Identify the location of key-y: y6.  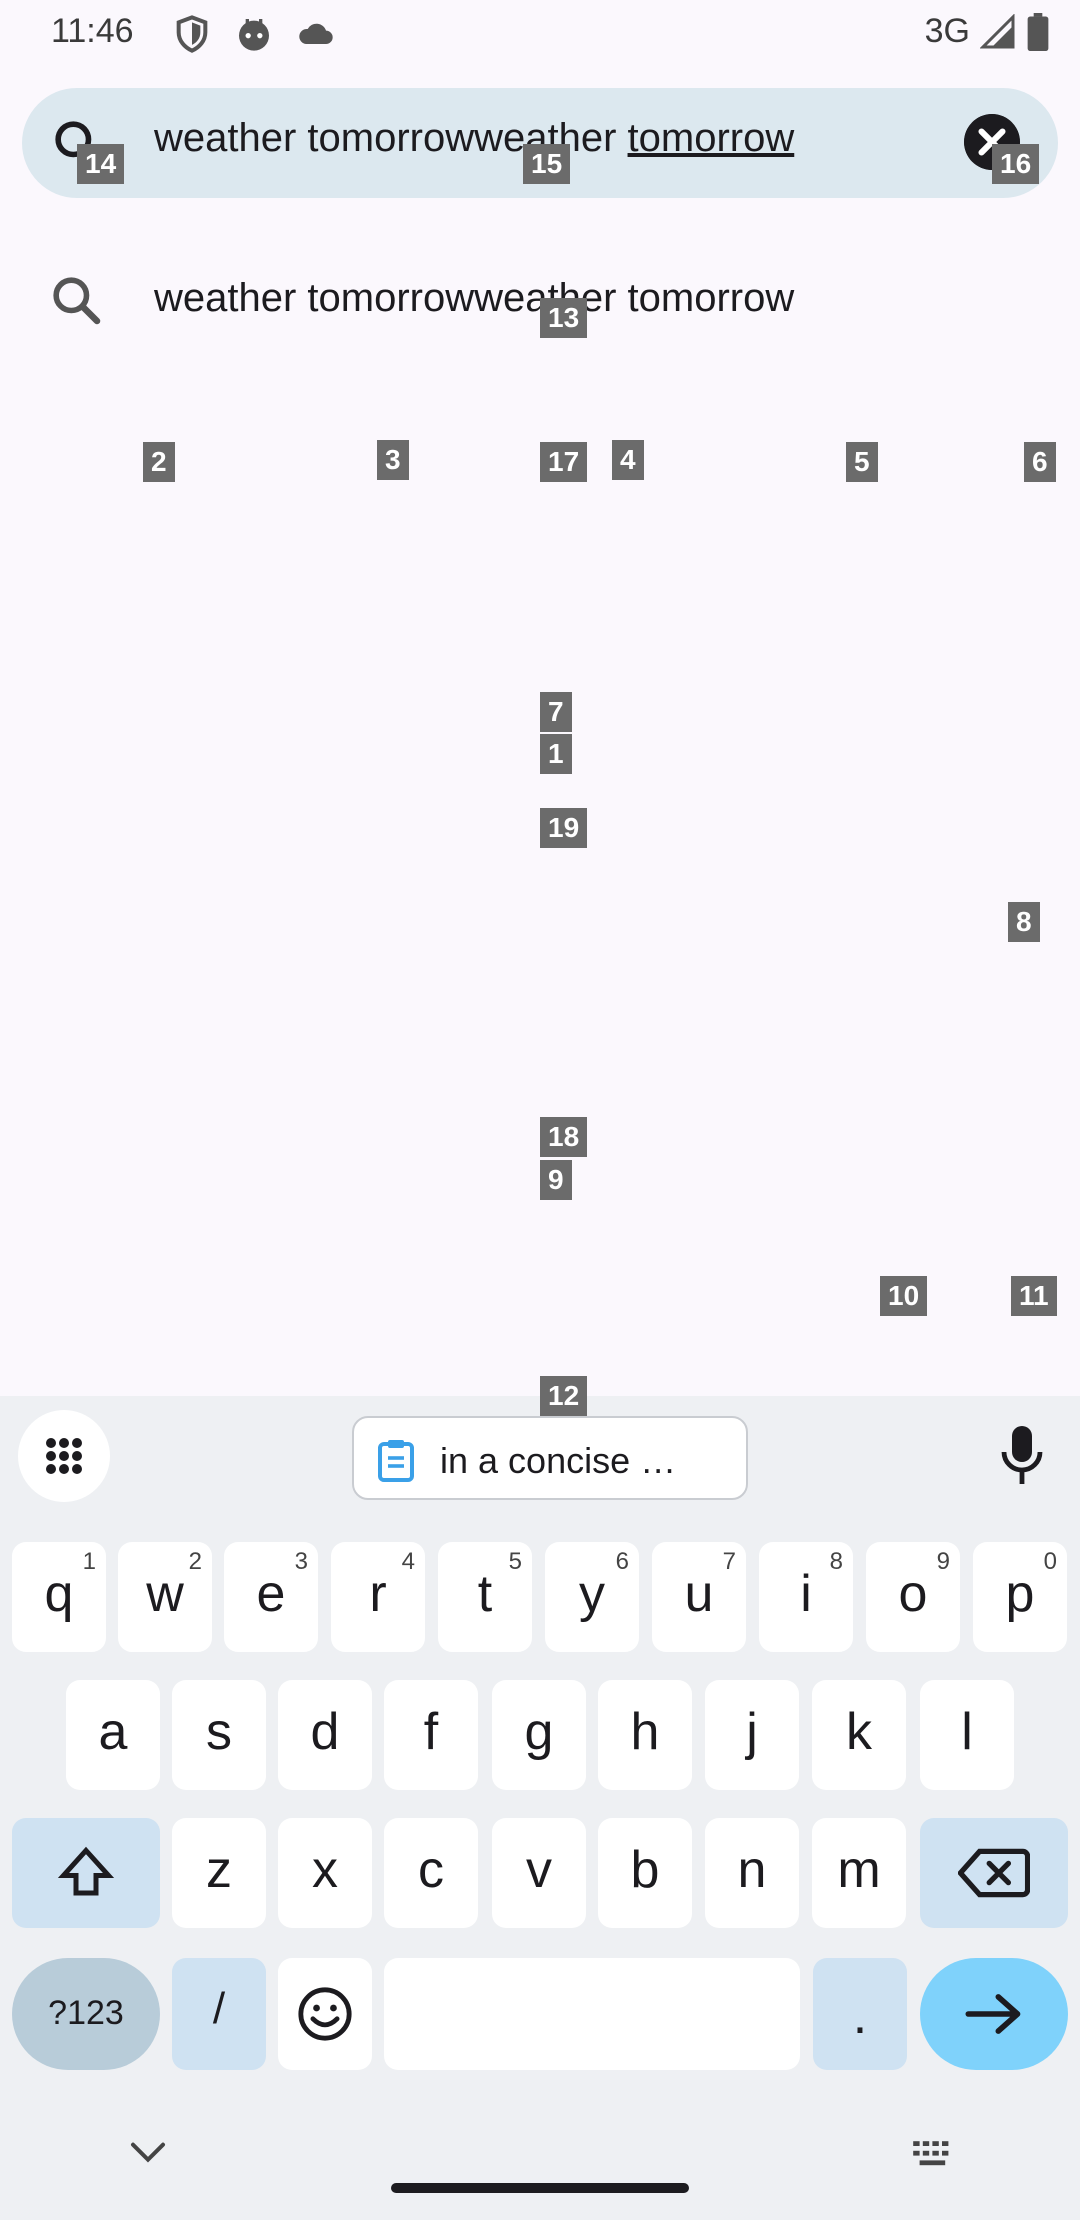
(592, 1597).